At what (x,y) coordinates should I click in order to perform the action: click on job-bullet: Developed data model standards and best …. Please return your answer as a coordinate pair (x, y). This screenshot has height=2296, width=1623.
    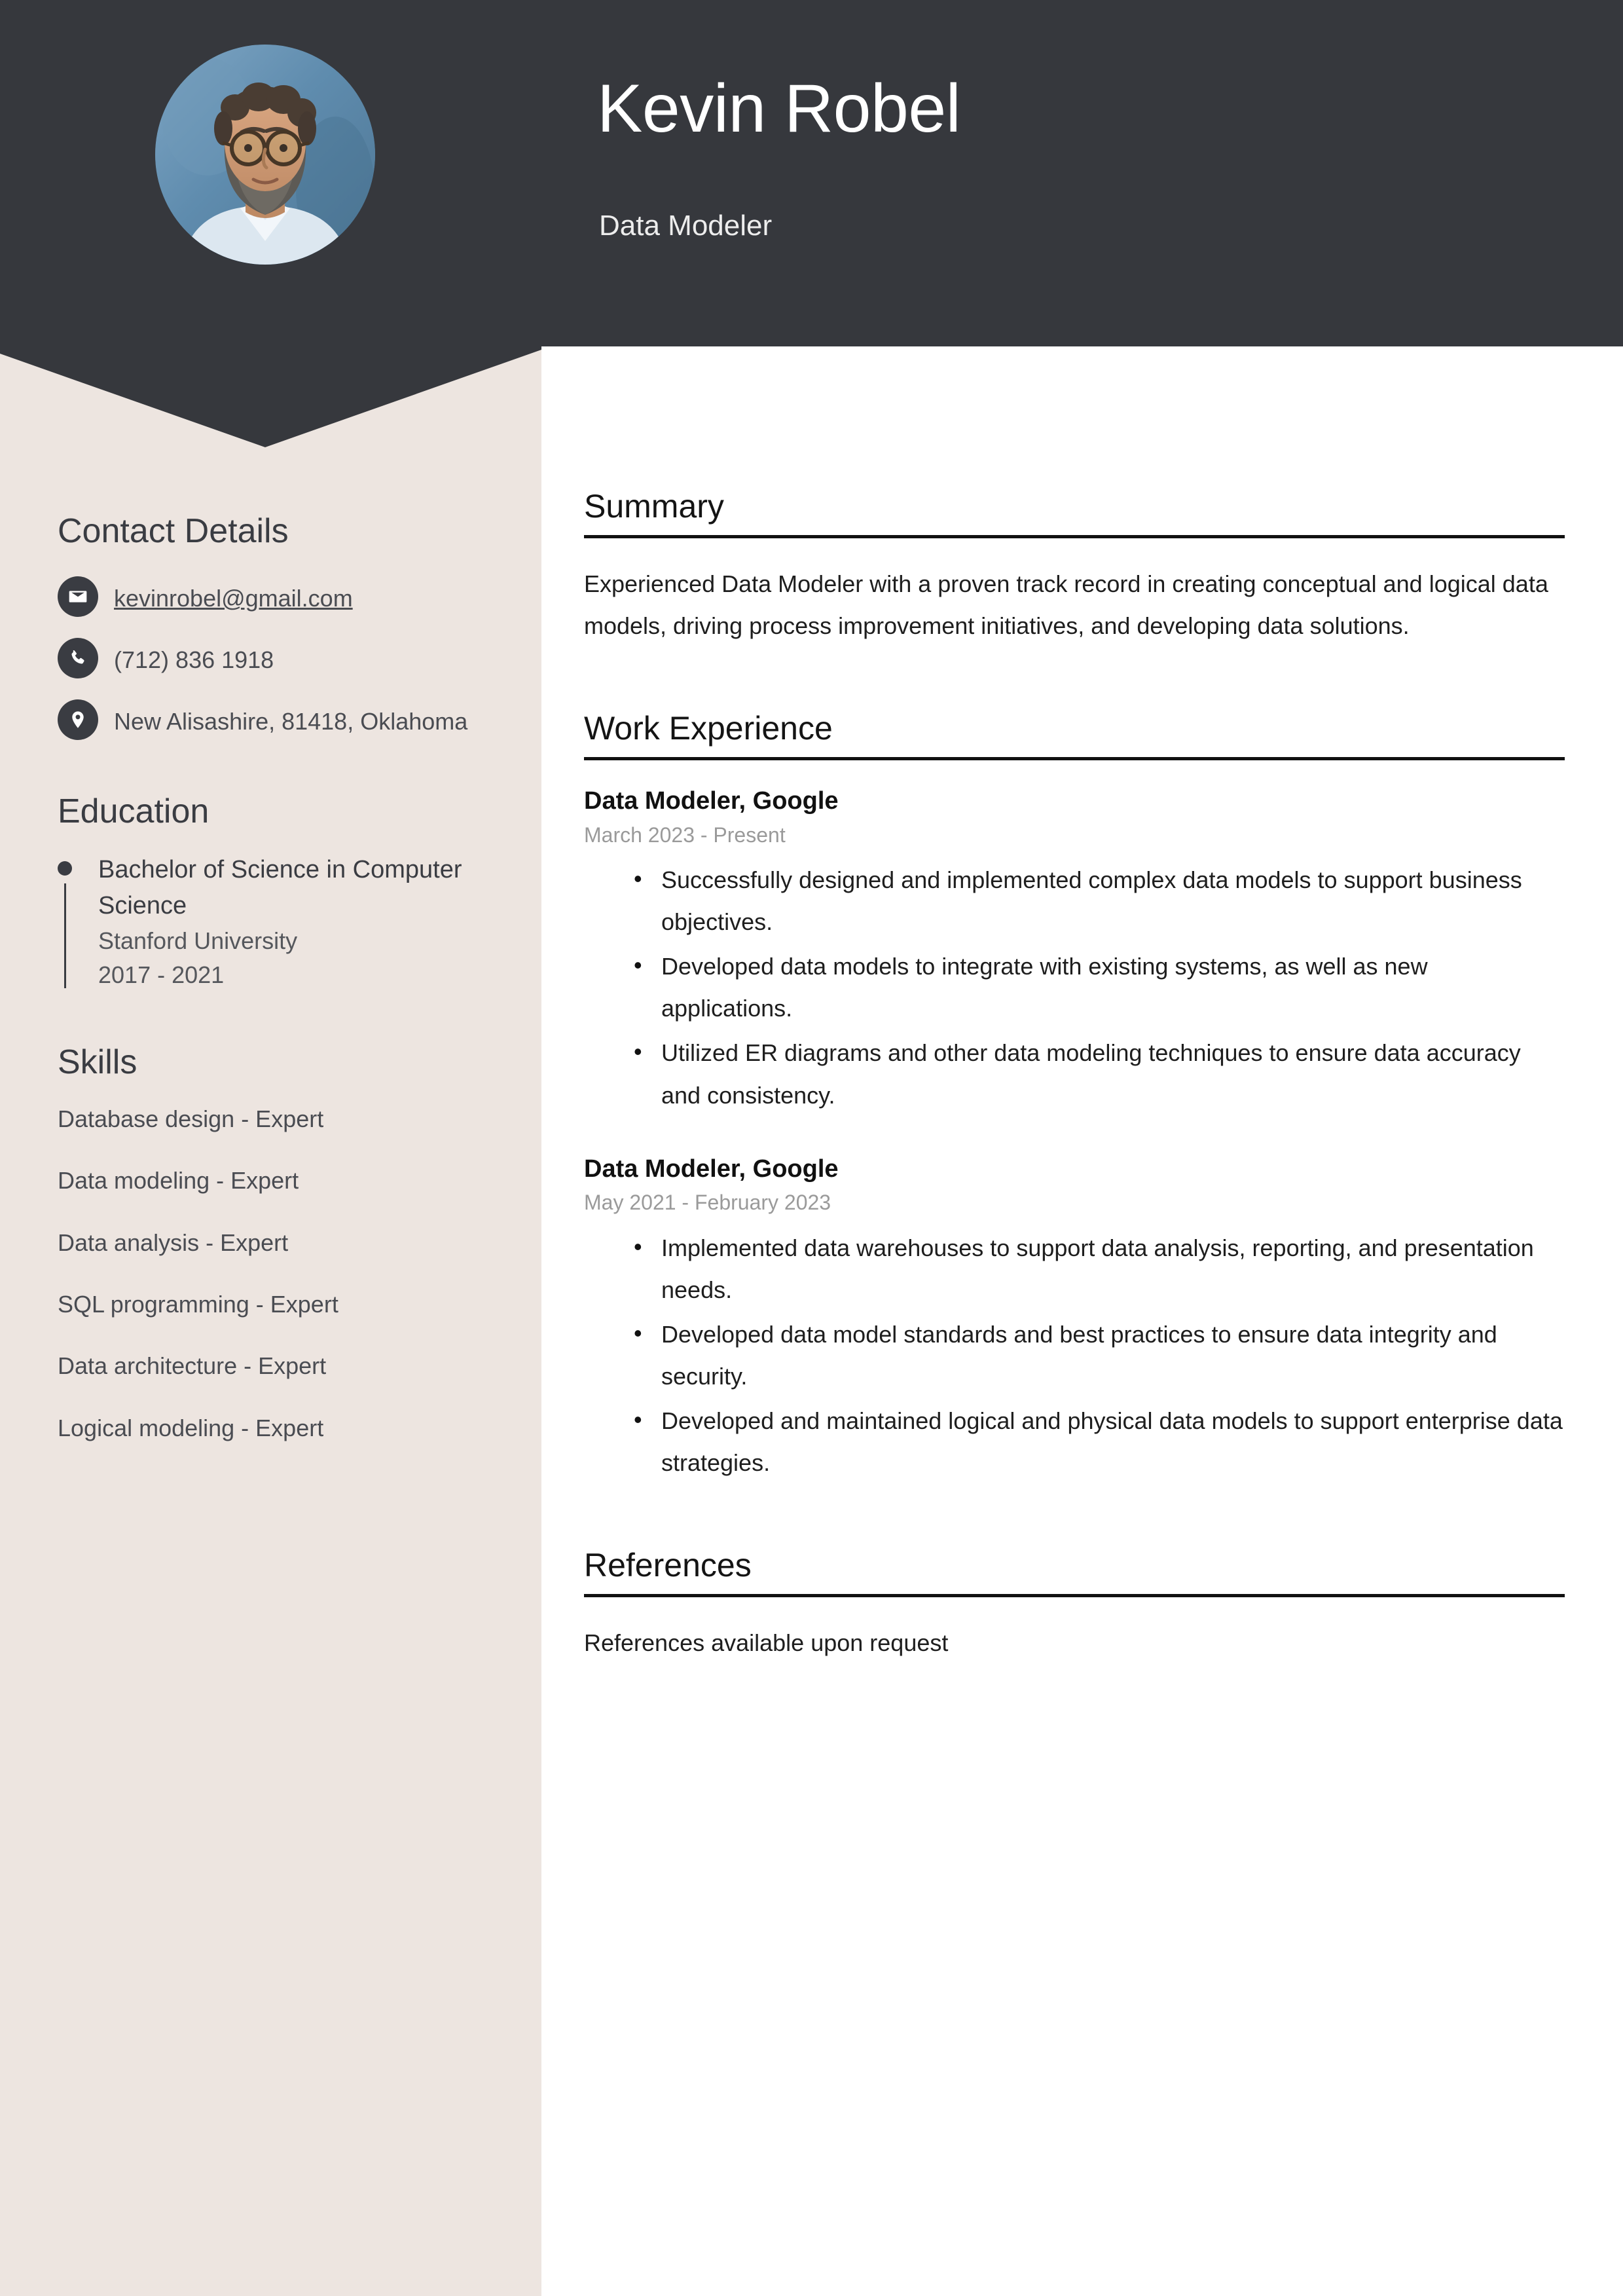
    Looking at the image, I should click on (1099, 1355).